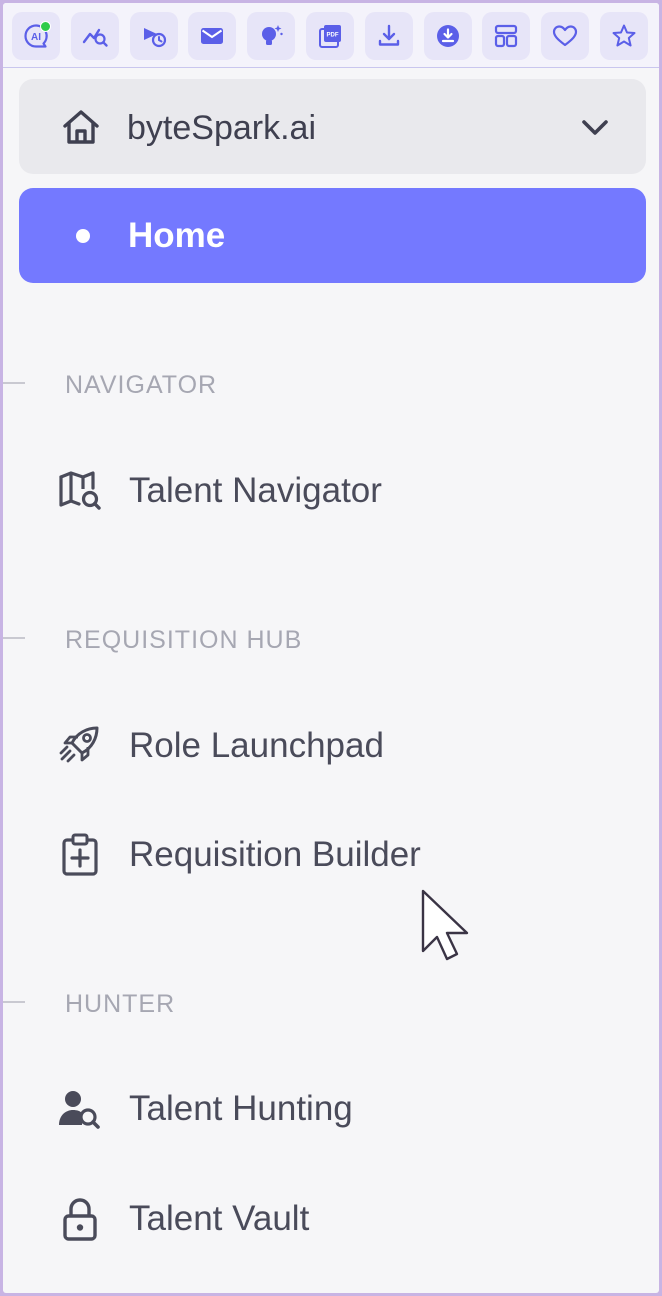 The image size is (662, 1296). I want to click on extension-toolbar: AI PDF, so click(331, 35).